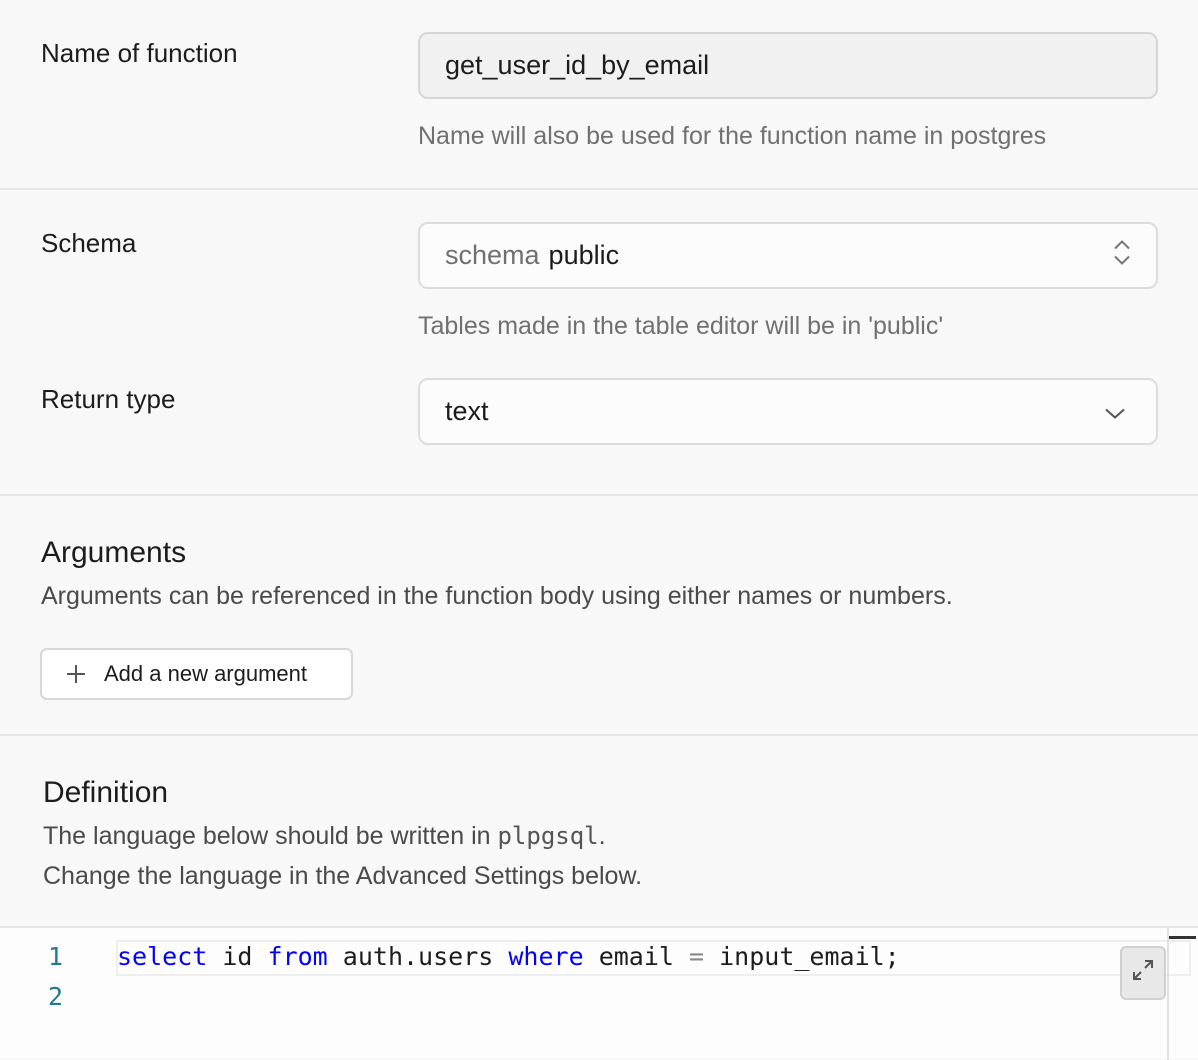 The width and height of the screenshot is (1198, 1060). Describe the element at coordinates (492, 255) in the screenshot. I see `schema-prefix: schema` at that location.